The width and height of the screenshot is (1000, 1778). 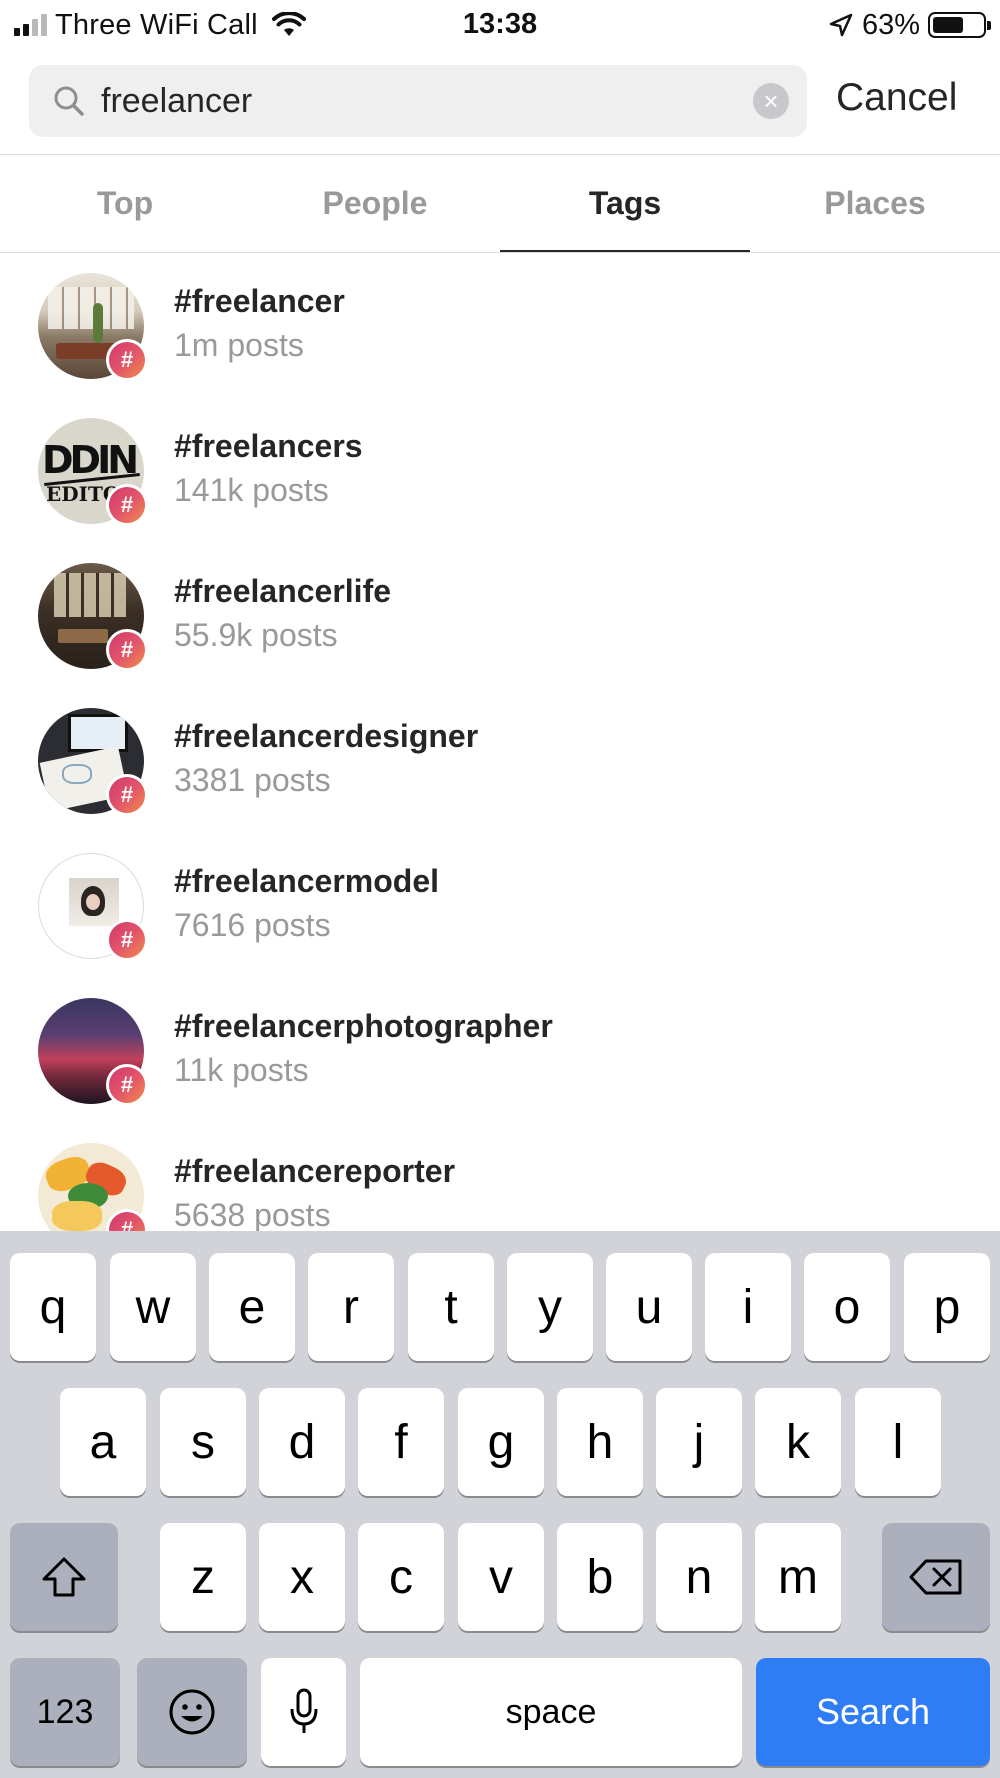 I want to click on tag-name: #freelancereporter, so click(x=315, y=1171).